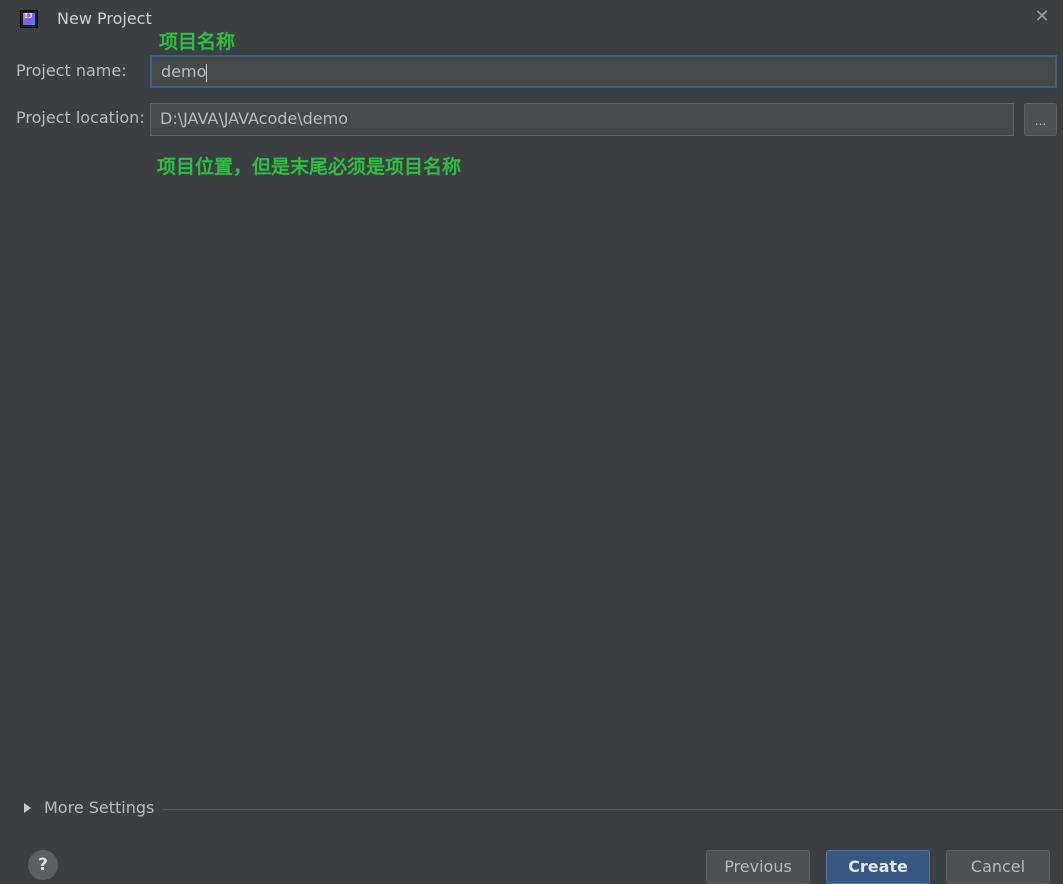 Image resolution: width=1063 pixels, height=884 pixels. What do you see at coordinates (1042, 17) in the screenshot?
I see `close-icon: ✕` at bounding box center [1042, 17].